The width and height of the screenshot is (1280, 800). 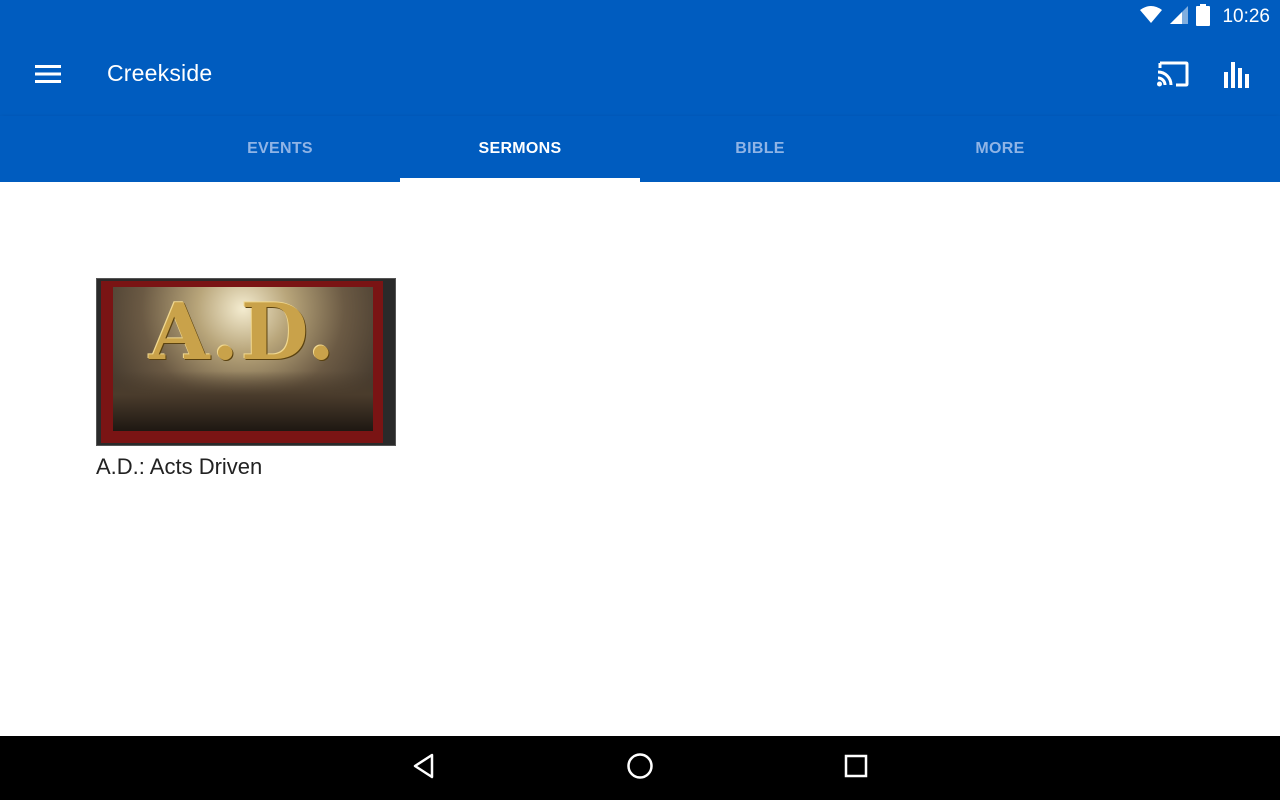 I want to click on tab-bible: BIBLE, so click(x=760, y=149).